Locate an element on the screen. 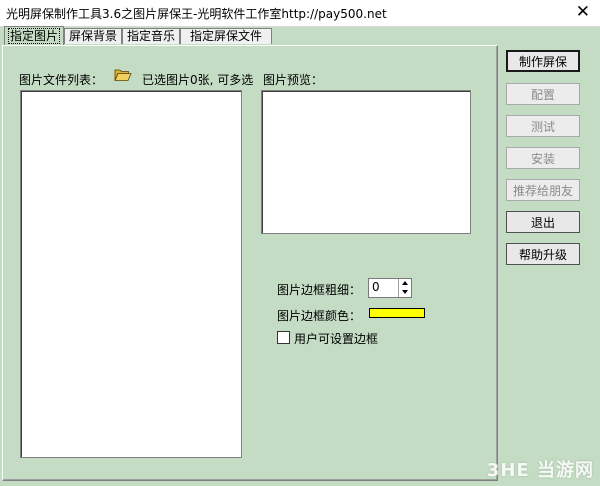 The image size is (600, 486). configure-button: 配置 is located at coordinates (543, 94).